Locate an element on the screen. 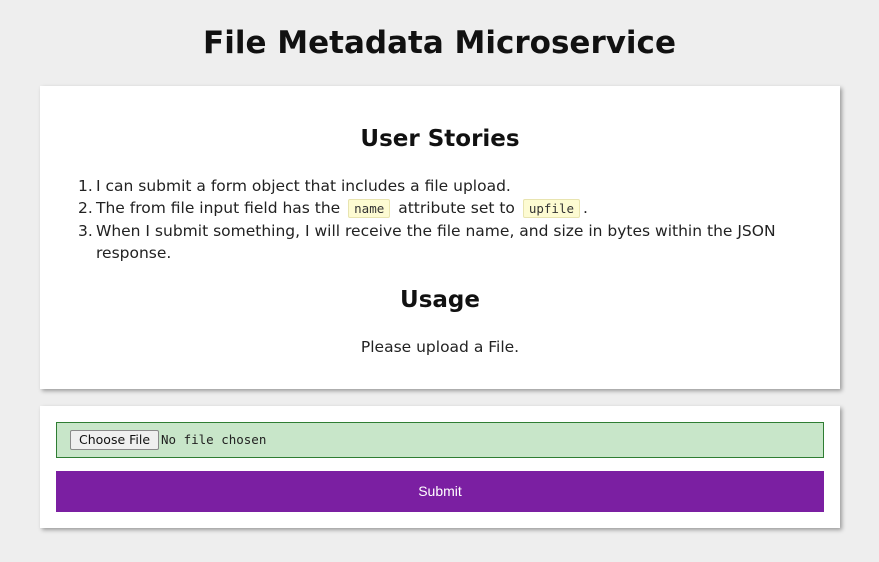 This screenshot has width=879, height=562. submit-button: Submit is located at coordinates (440, 491).